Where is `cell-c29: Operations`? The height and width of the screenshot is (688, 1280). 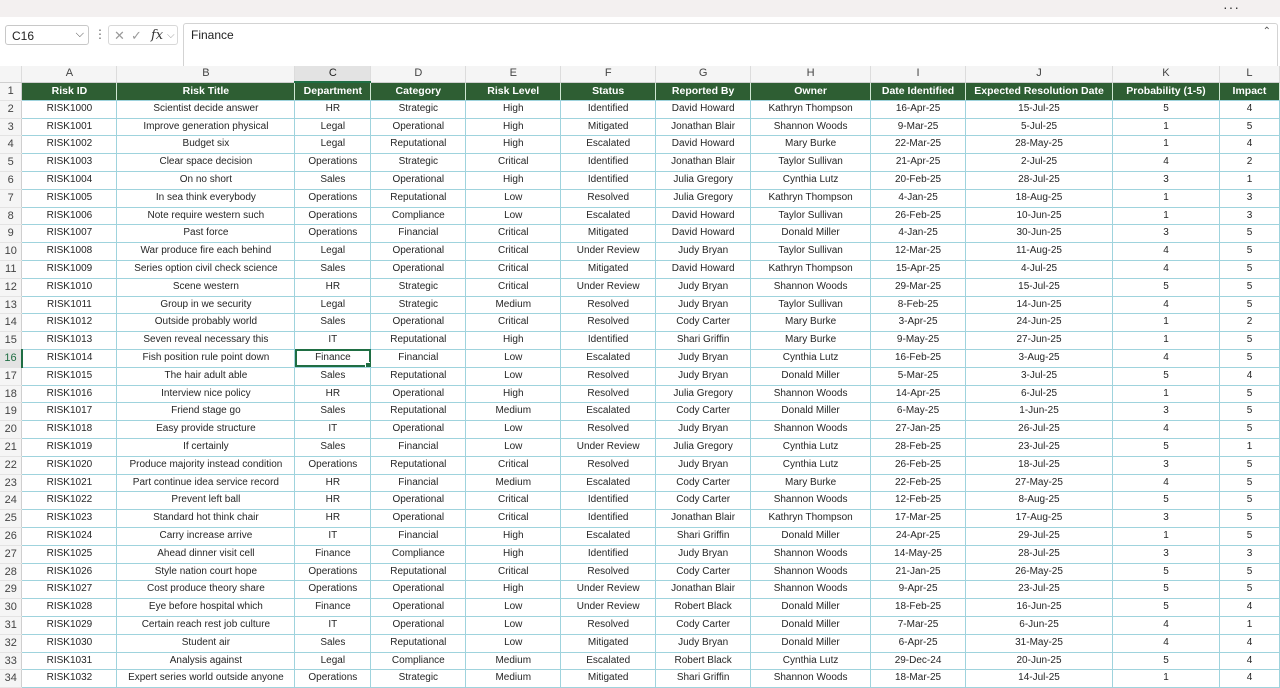 cell-c29: Operations is located at coordinates (333, 590).